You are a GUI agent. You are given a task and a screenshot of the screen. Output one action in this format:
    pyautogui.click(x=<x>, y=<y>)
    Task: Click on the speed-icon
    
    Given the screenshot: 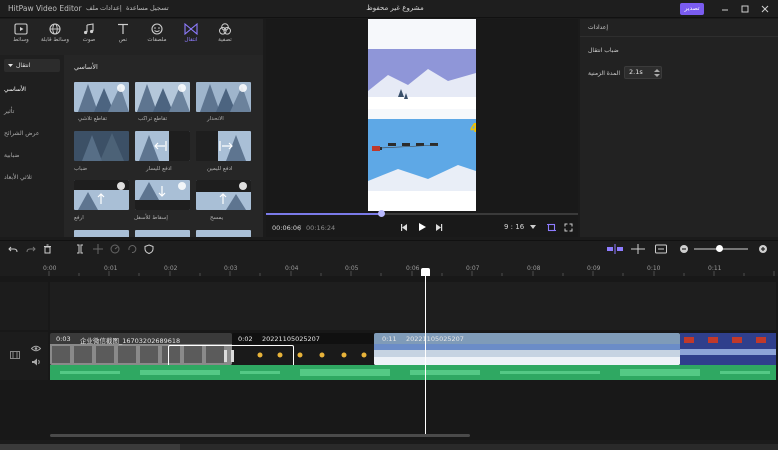 What is the action you would take?
    pyautogui.click(x=115, y=249)
    